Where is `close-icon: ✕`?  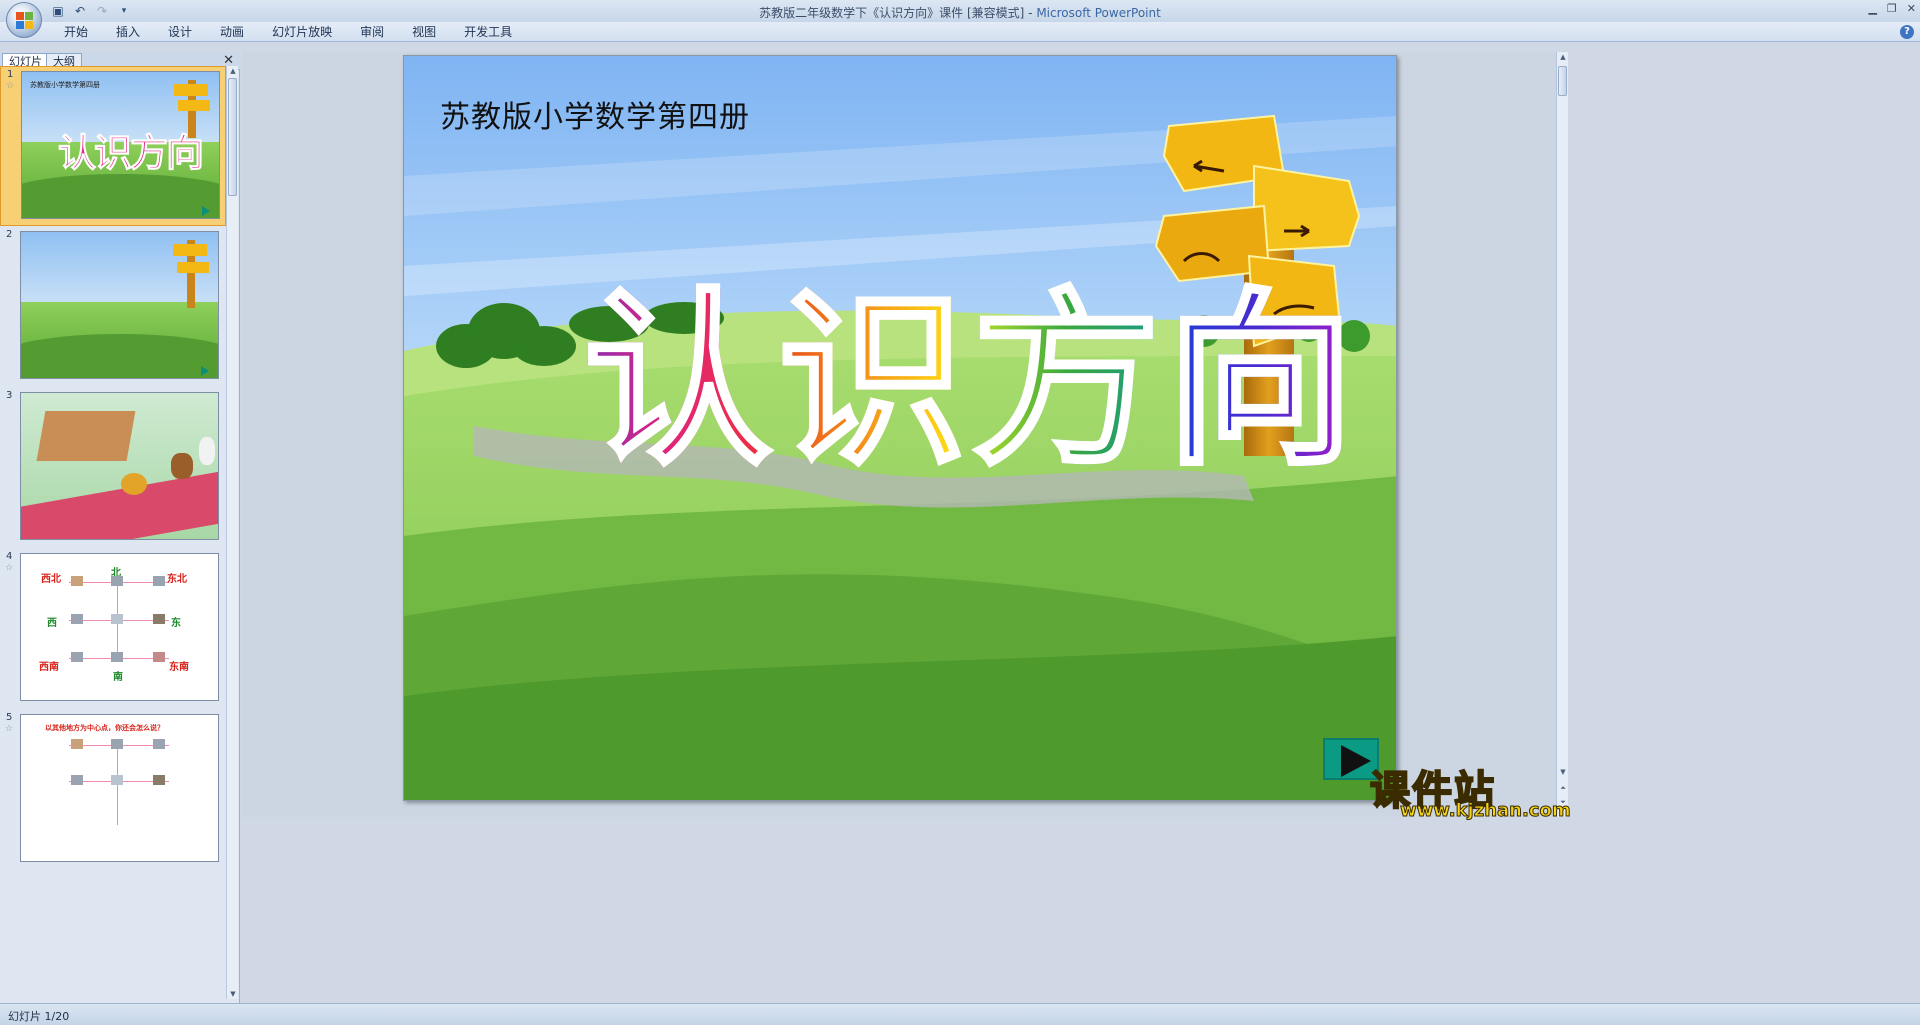
close-icon: ✕ is located at coordinates (1911, 8).